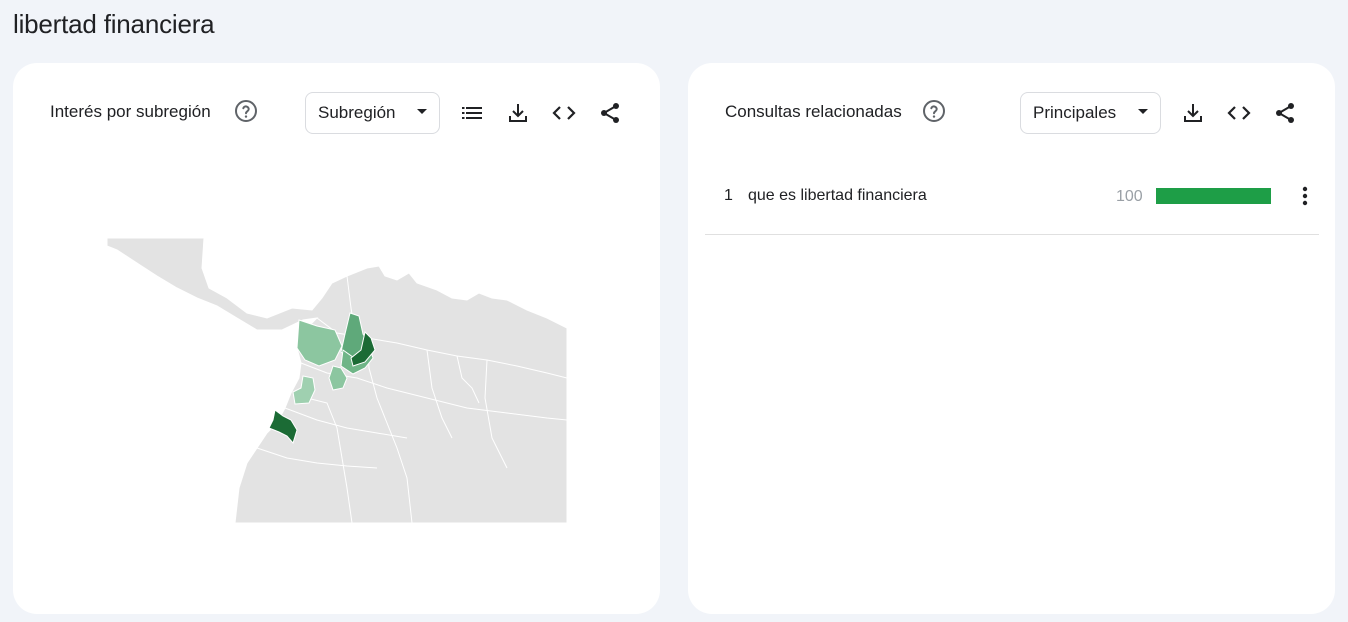 The image size is (1348, 622). I want to click on page-title: libertad financiera, so click(114, 24).